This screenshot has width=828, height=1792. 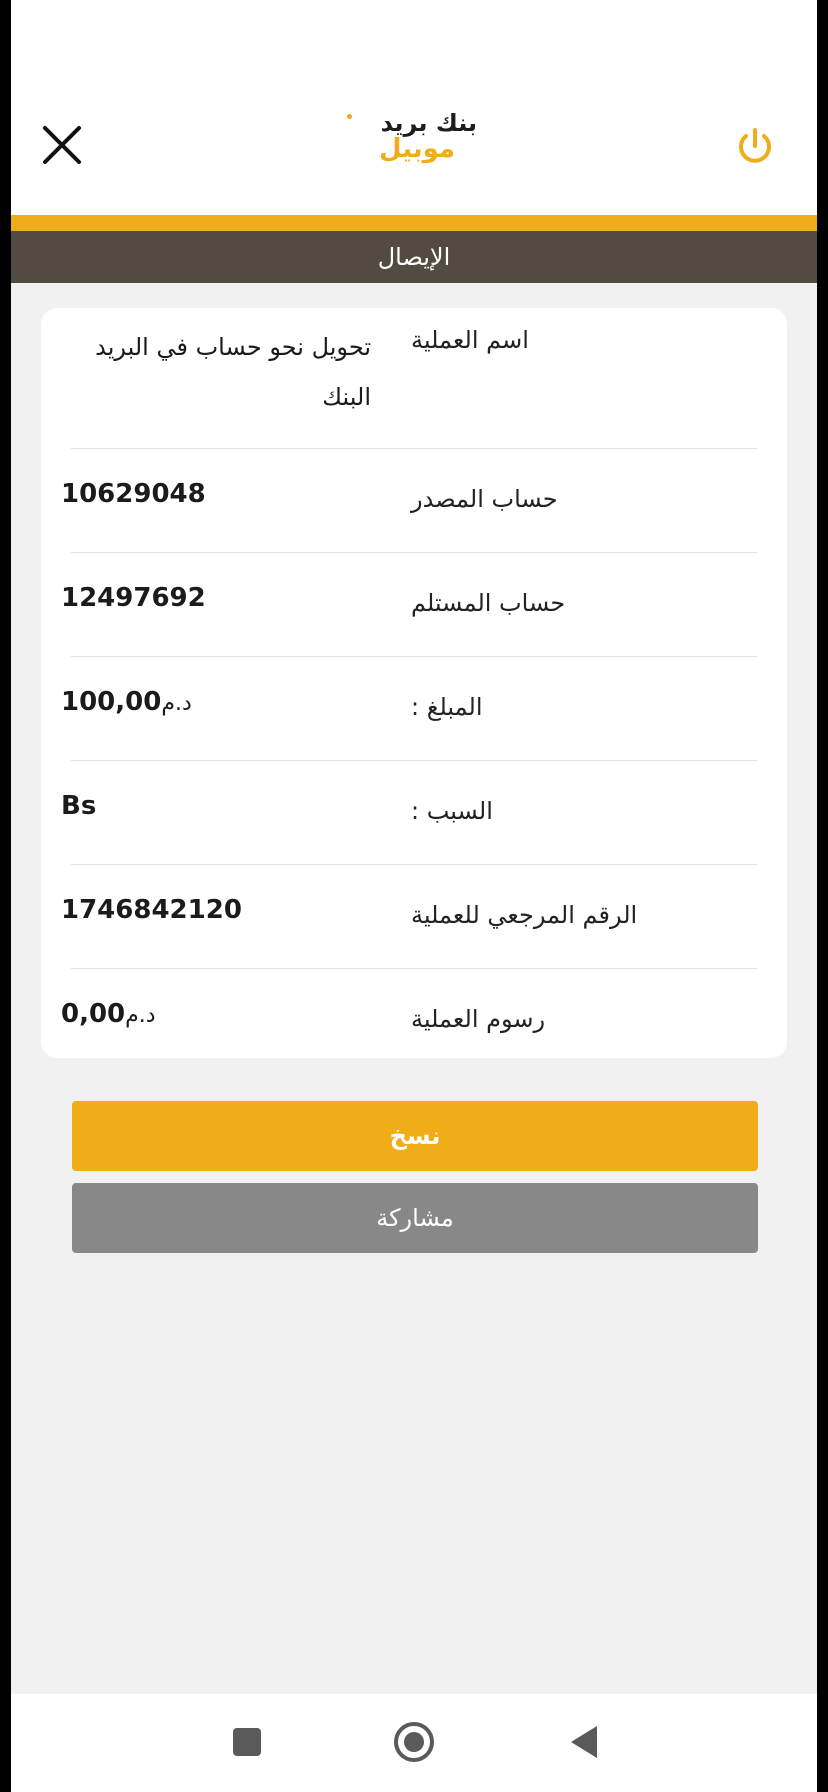 What do you see at coordinates (233, 372) in the screenshot?
I see `operation-name-value: تحويل نحو حساب في البريد البنك` at bounding box center [233, 372].